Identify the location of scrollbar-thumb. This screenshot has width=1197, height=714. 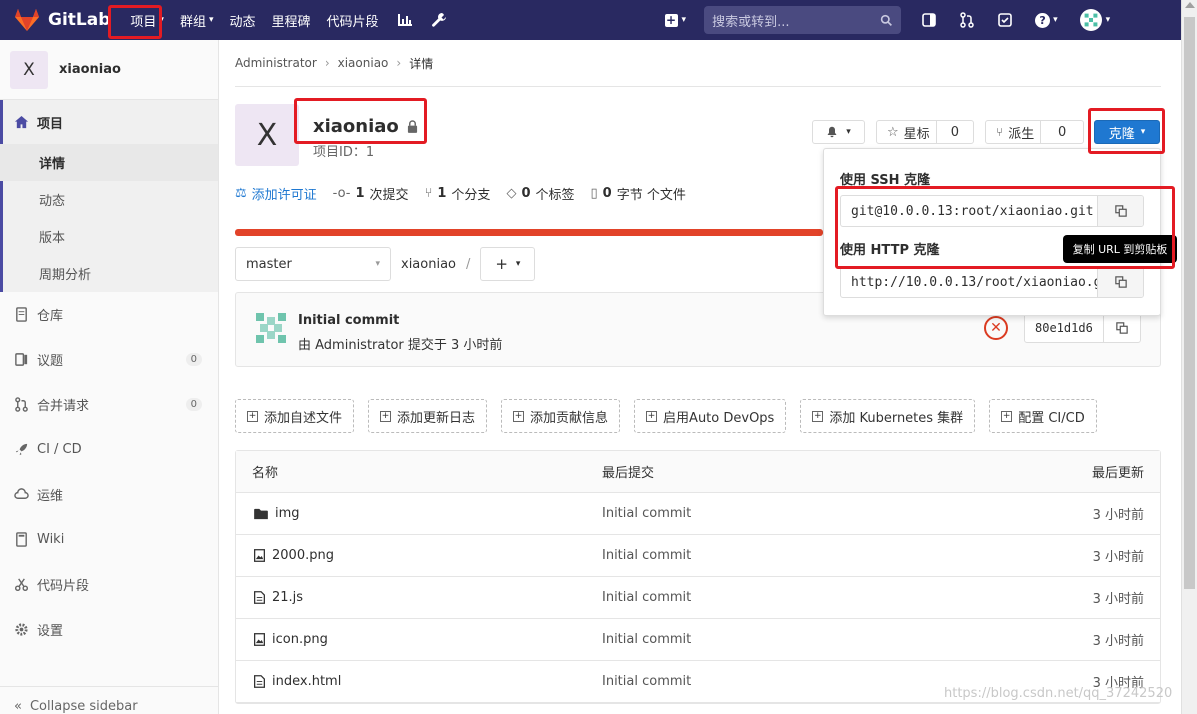
(1189, 303).